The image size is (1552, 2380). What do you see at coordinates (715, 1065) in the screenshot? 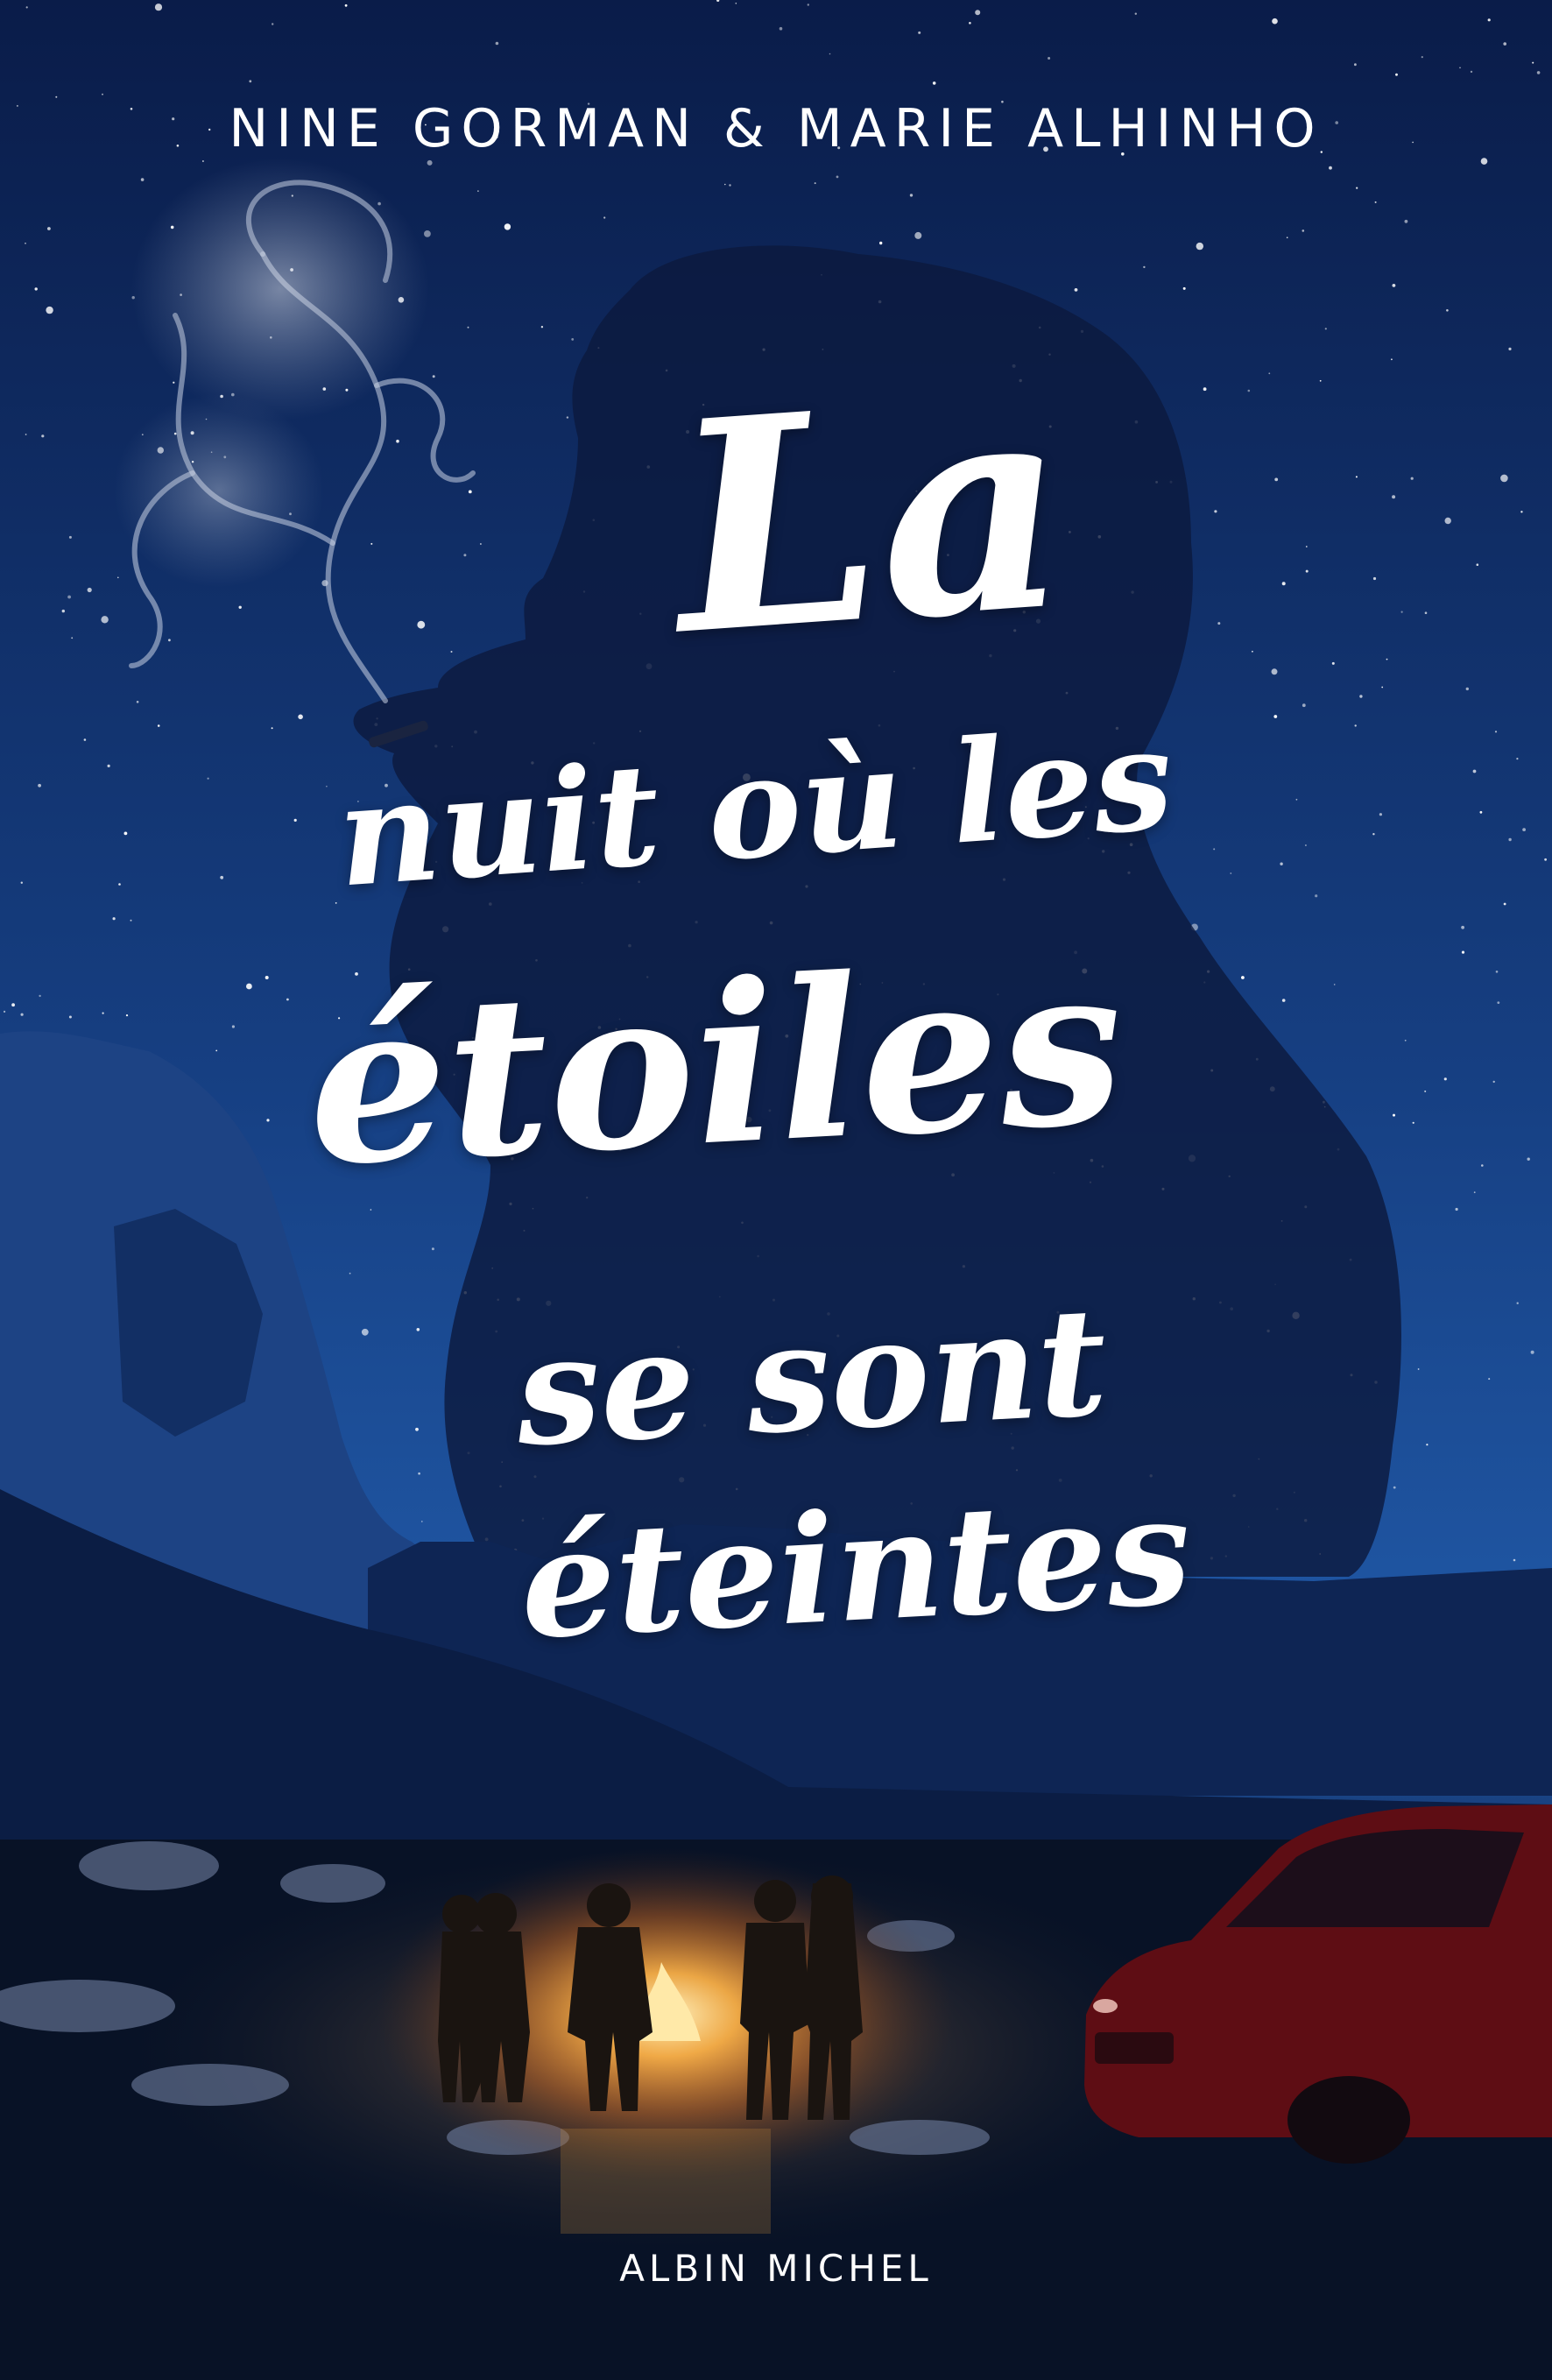
I see `title-line-3: étoiles` at bounding box center [715, 1065].